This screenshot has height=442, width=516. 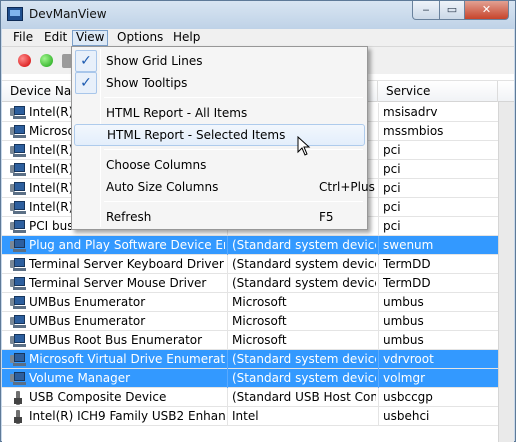 What do you see at coordinates (87, 321) in the screenshot?
I see `device-name-cell: UMBus Enumerator` at bounding box center [87, 321].